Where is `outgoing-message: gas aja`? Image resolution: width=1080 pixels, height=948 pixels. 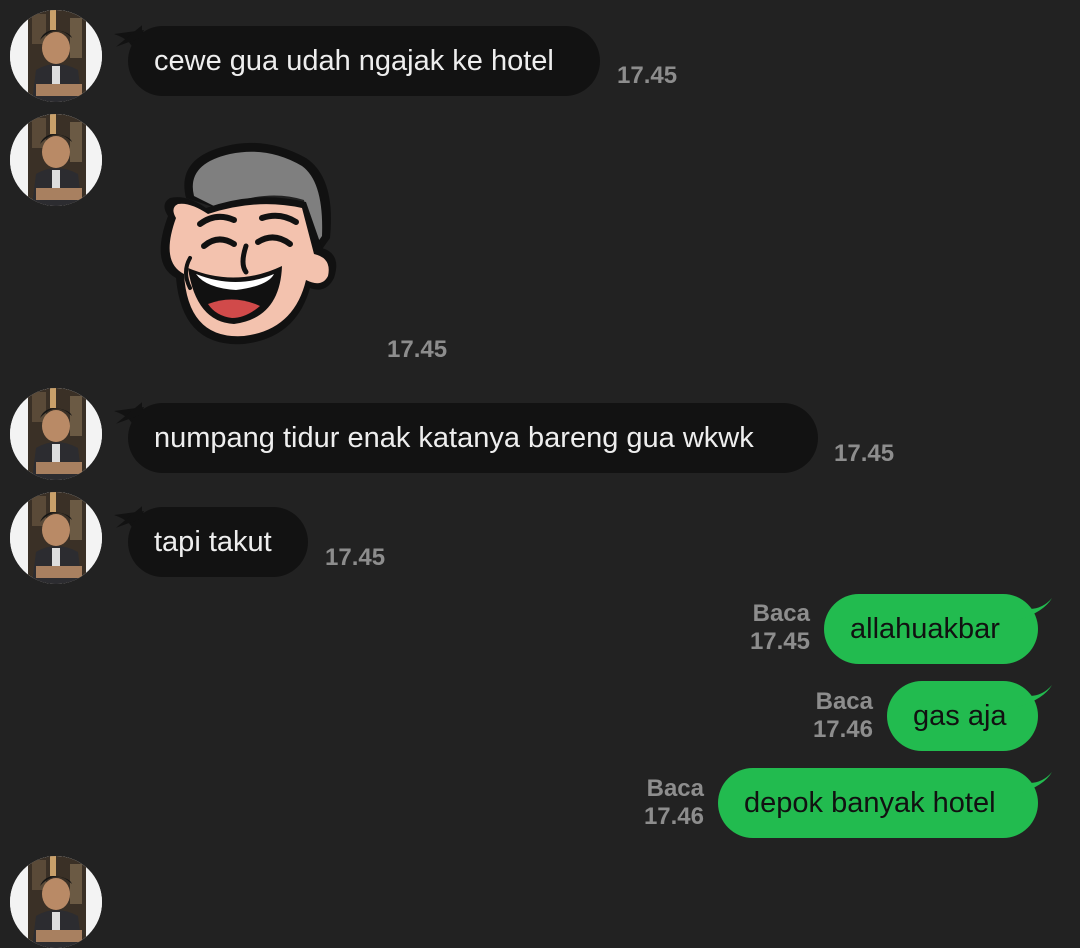 outgoing-message: gas aja is located at coordinates (962, 716).